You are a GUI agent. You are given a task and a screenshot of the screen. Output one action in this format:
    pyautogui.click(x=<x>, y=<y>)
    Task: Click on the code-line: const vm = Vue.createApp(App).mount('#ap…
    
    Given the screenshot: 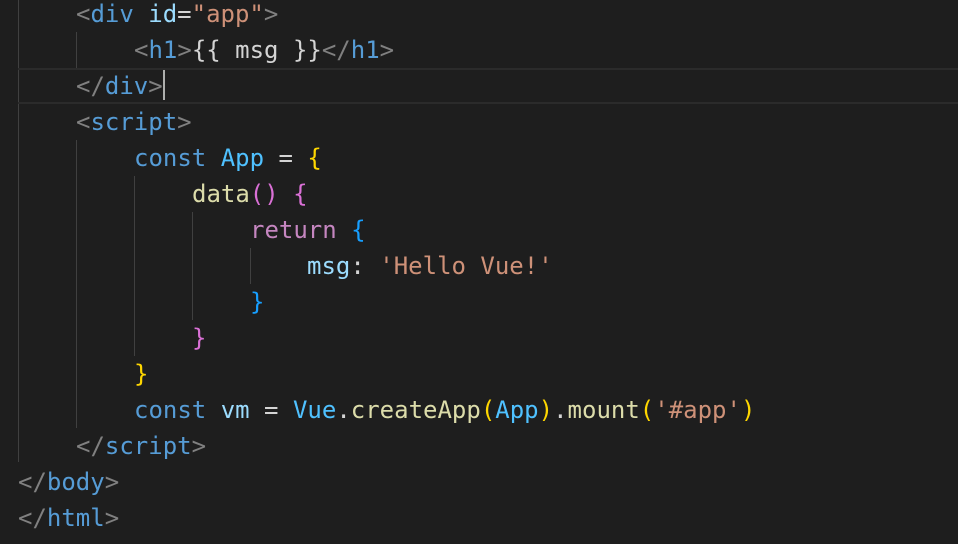 What is the action you would take?
    pyautogui.click(x=479, y=410)
    